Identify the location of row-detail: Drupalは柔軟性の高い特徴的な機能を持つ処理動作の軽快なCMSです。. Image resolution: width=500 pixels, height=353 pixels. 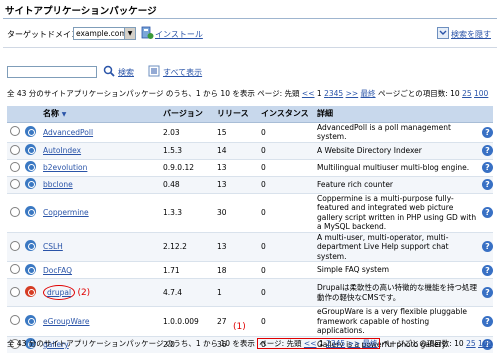
(396, 292).